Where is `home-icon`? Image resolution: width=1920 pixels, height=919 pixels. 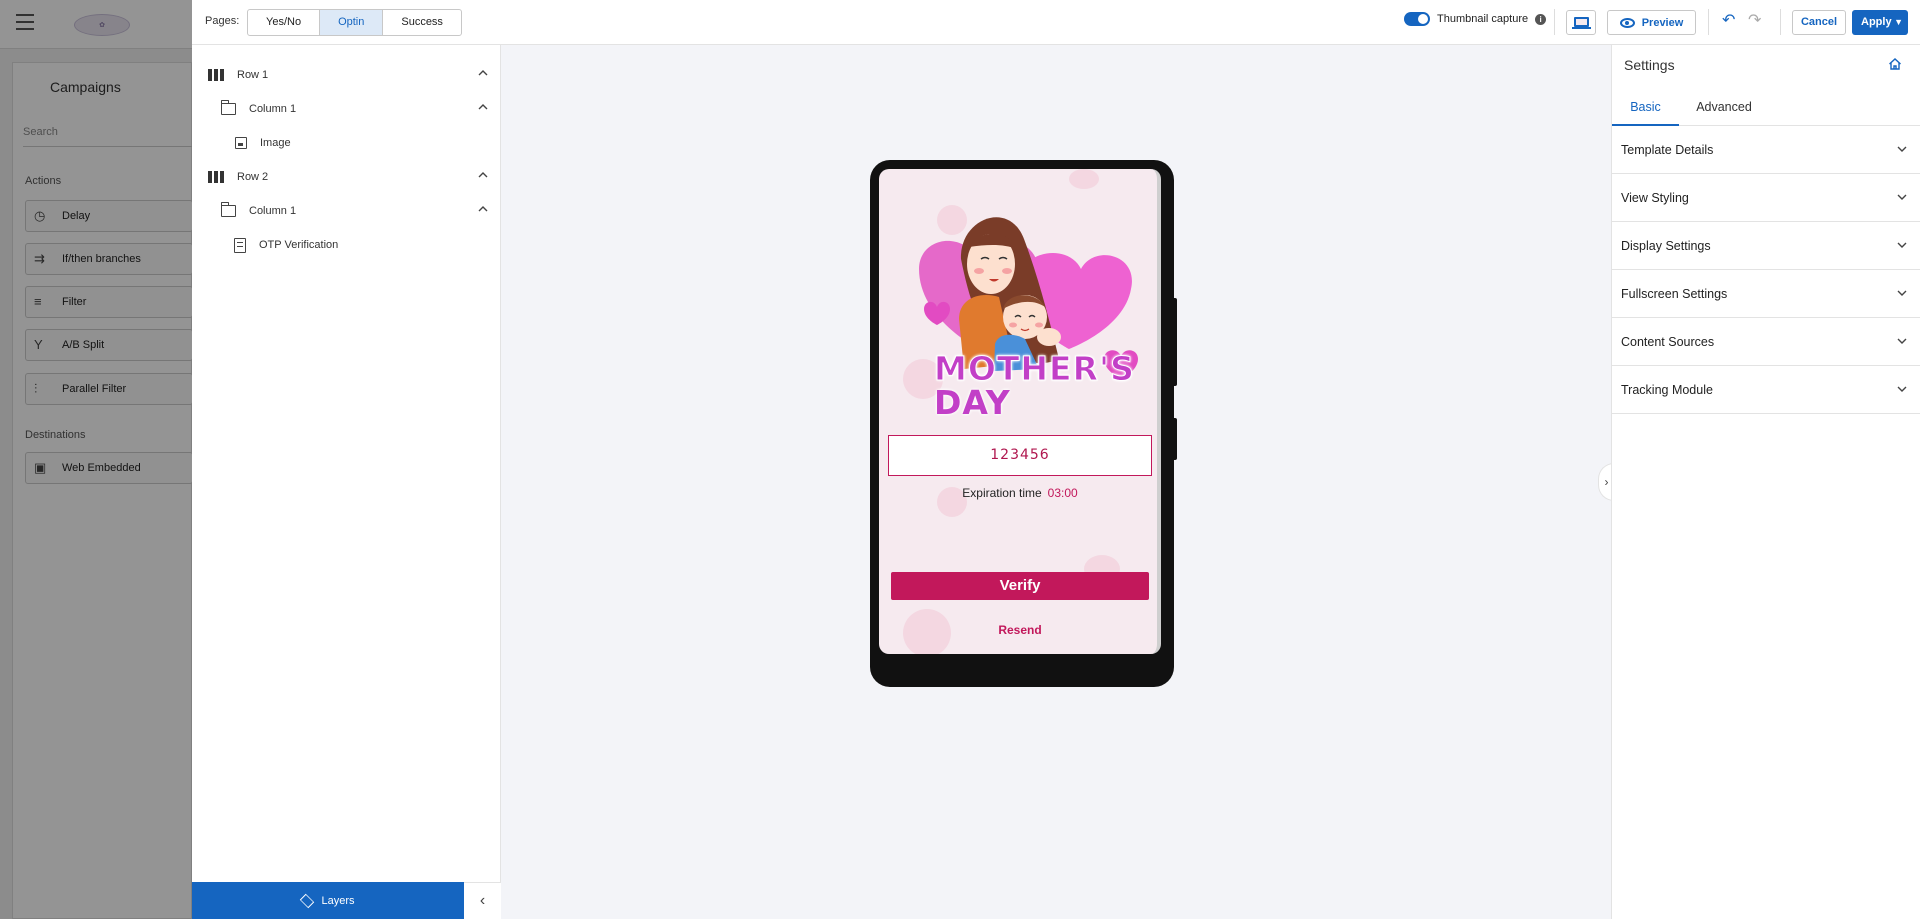
home-icon is located at coordinates (1895, 64).